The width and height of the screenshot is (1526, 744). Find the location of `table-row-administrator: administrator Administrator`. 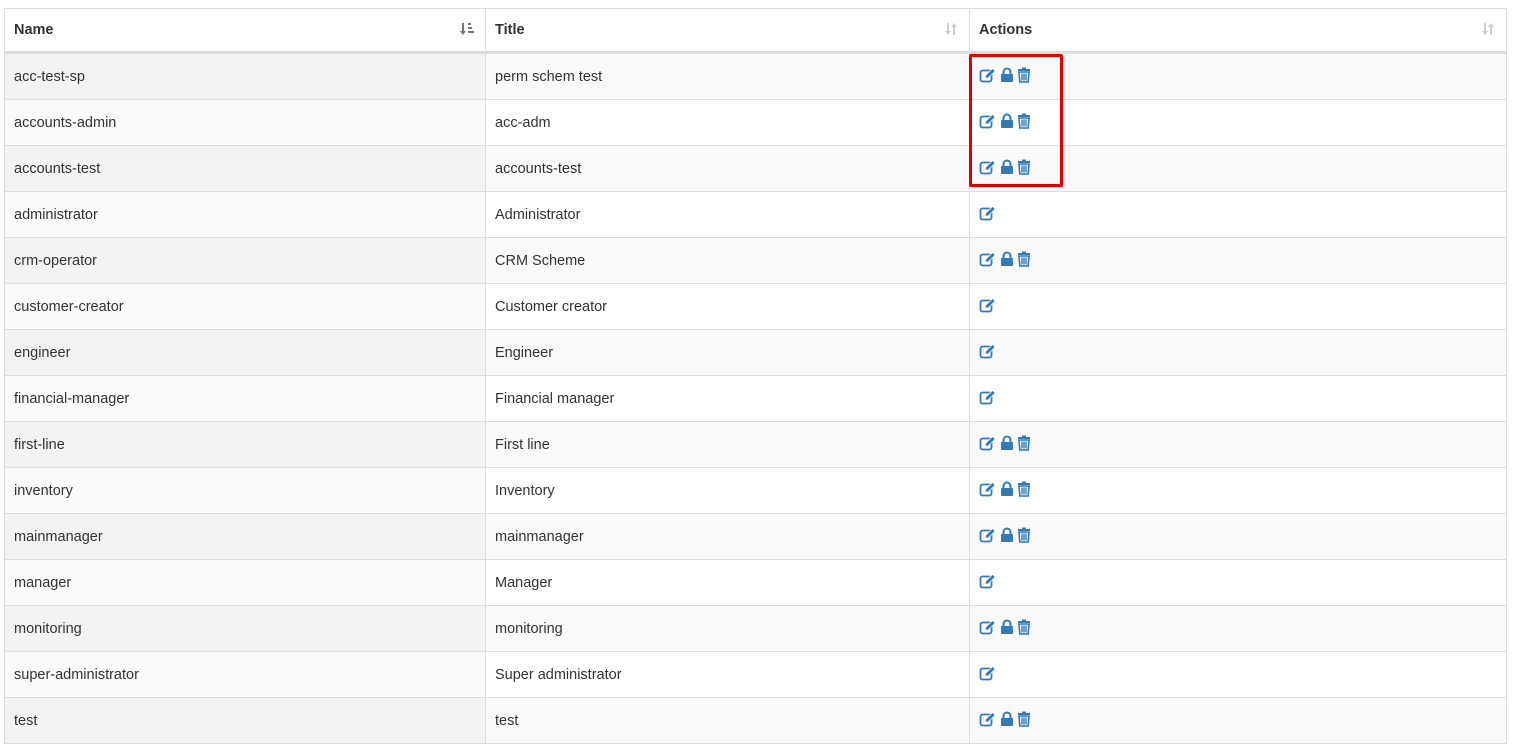

table-row-administrator: administrator Administrator is located at coordinates (755, 214).